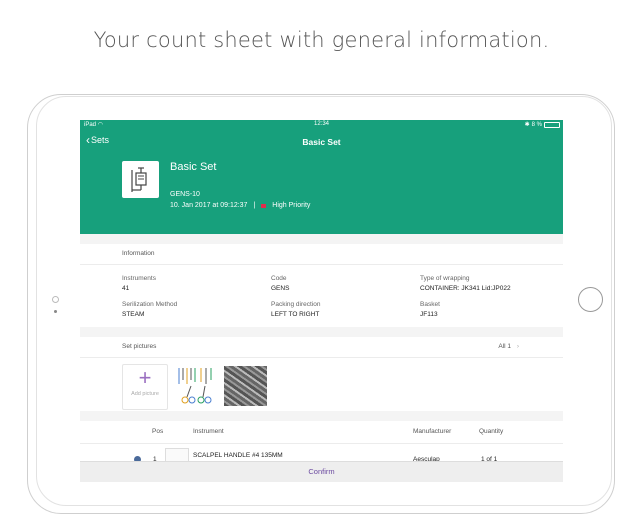 This screenshot has width=643, height=514. Describe the element at coordinates (280, 283) in the screenshot. I see `field-code: Code GENS` at that location.